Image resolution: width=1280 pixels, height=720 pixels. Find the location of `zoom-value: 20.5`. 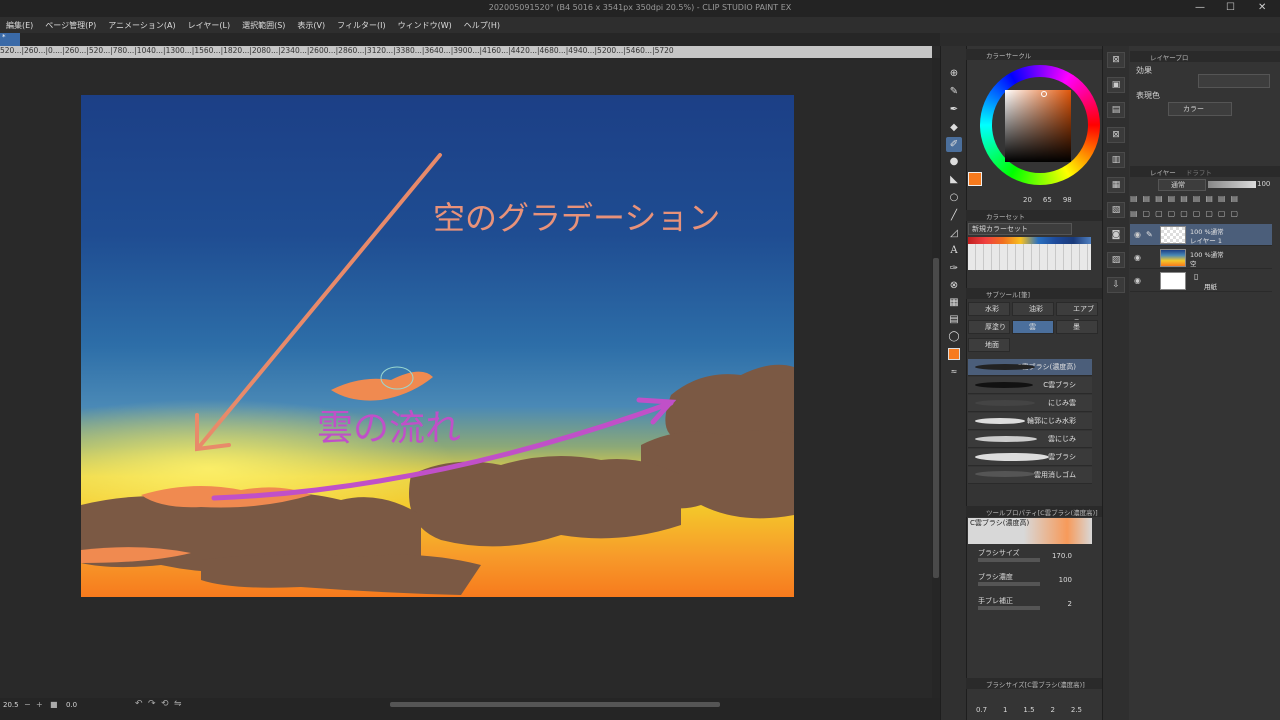

zoom-value: 20.5 is located at coordinates (11, 705).